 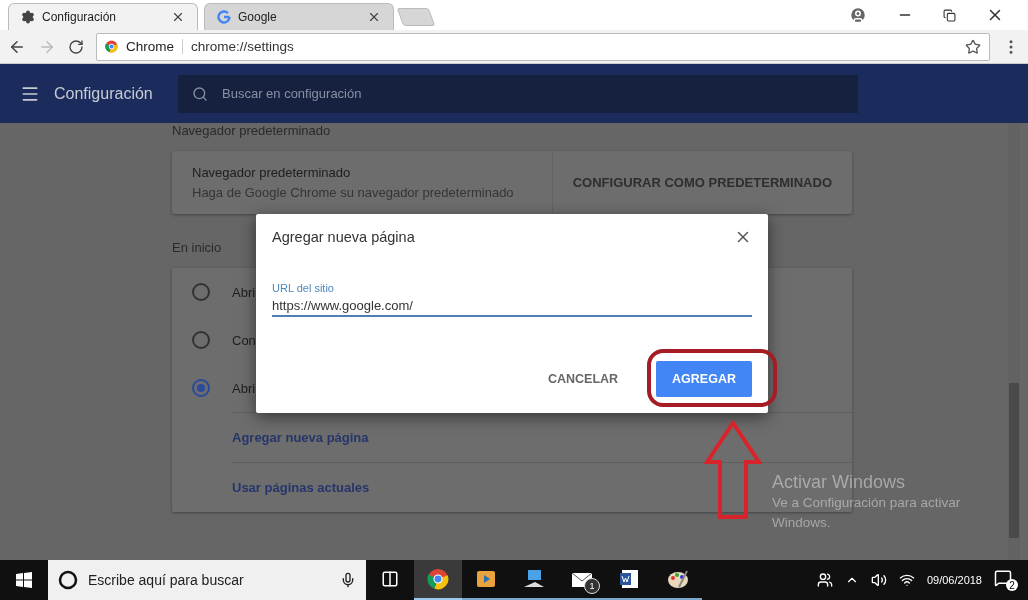 I want to click on search-placeholder: Escribe aquí para buscar, so click(x=166, y=580).